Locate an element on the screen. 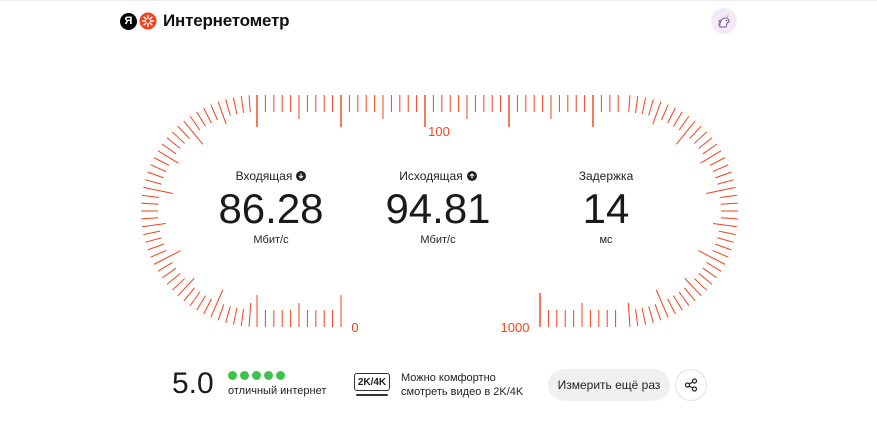 This screenshot has width=877, height=423. video-text-line-1: Можно комфортно is located at coordinates (448, 378).